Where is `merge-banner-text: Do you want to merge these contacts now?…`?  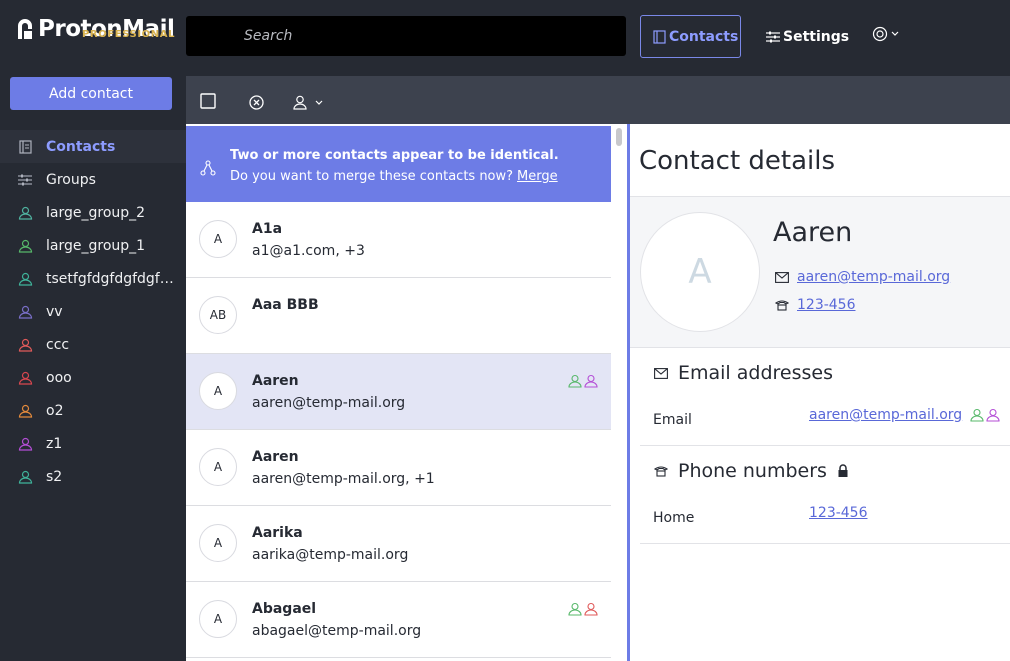
merge-banner-text: Do you want to merge these contacts now?… is located at coordinates (394, 176).